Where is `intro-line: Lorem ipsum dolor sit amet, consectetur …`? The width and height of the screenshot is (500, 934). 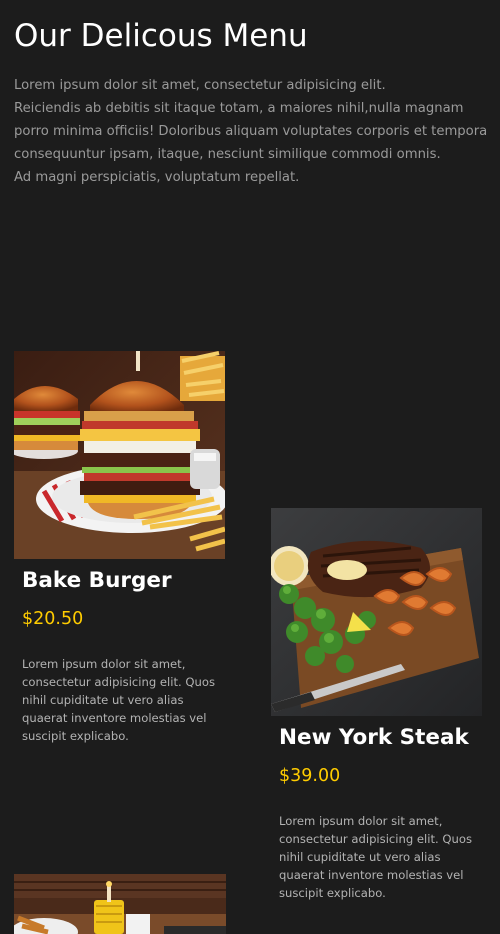
intro-line: Lorem ipsum dolor sit amet, consectetur … is located at coordinates (200, 85).